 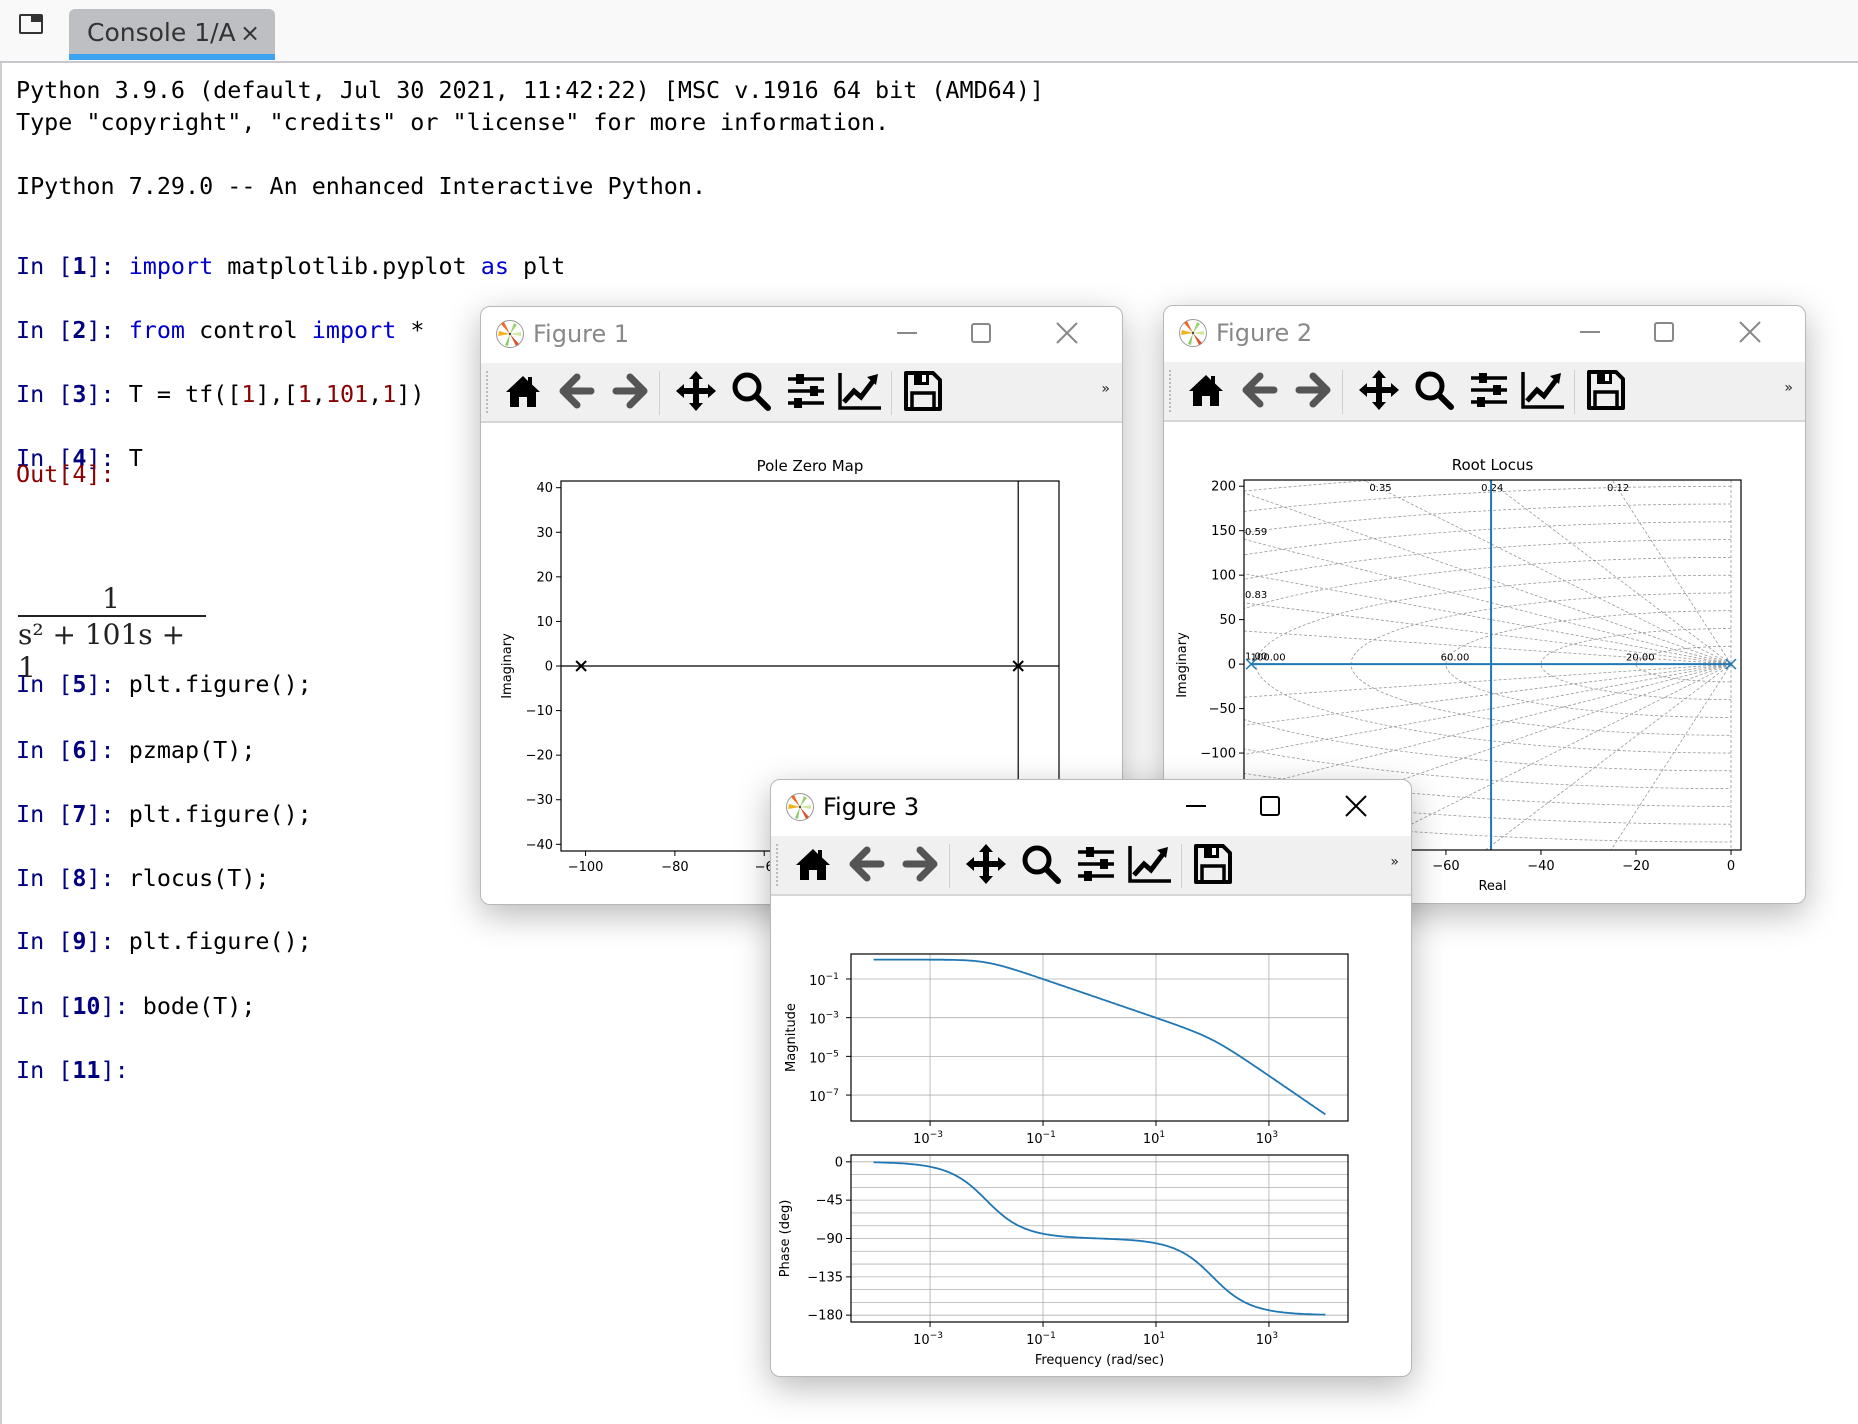 I want to click on code-text: rlocus(T);, so click(x=199, y=878).